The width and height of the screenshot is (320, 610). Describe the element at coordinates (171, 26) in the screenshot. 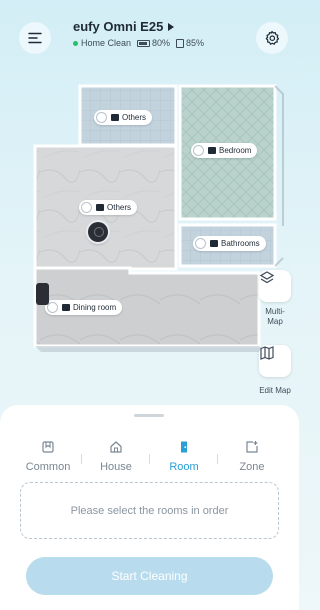

I see `play-icon` at that location.